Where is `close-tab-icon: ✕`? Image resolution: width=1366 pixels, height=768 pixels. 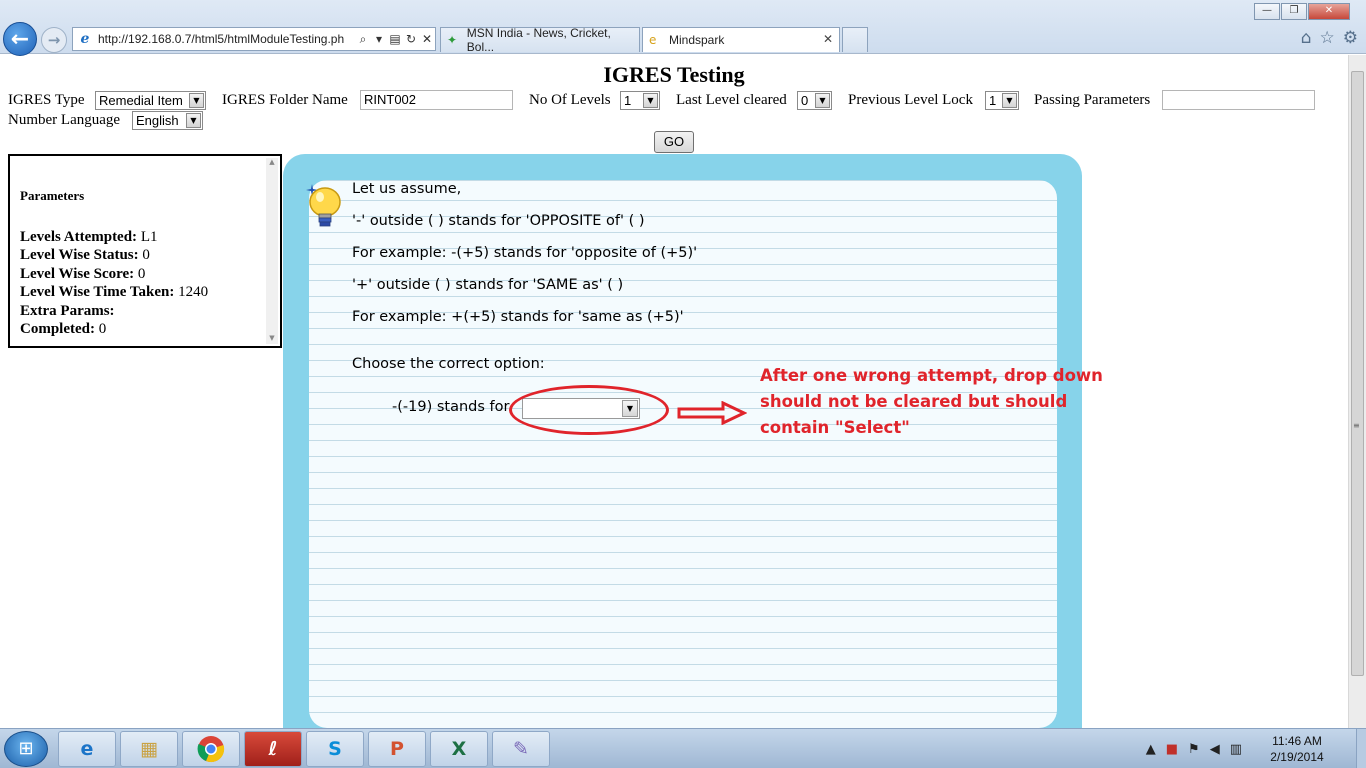
close-tab-icon: ✕ is located at coordinates (828, 39).